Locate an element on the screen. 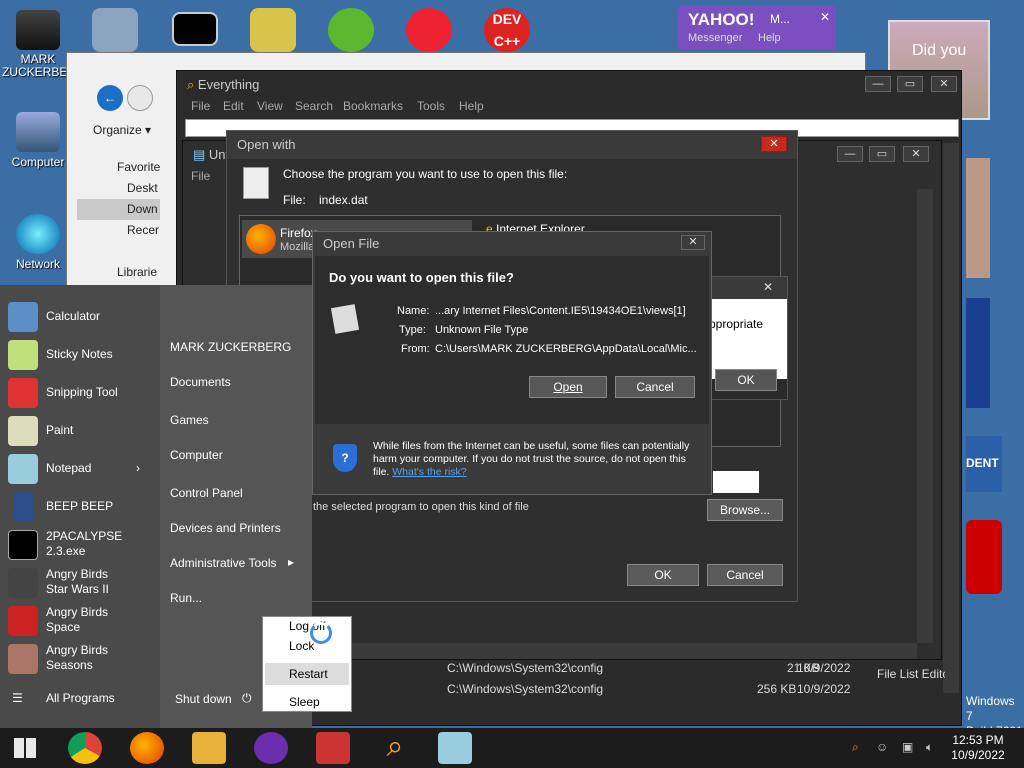 Image resolution: width=1024 pixels, height=768 pixels. angry-bird-pig-icon is located at coordinates (351, 30).